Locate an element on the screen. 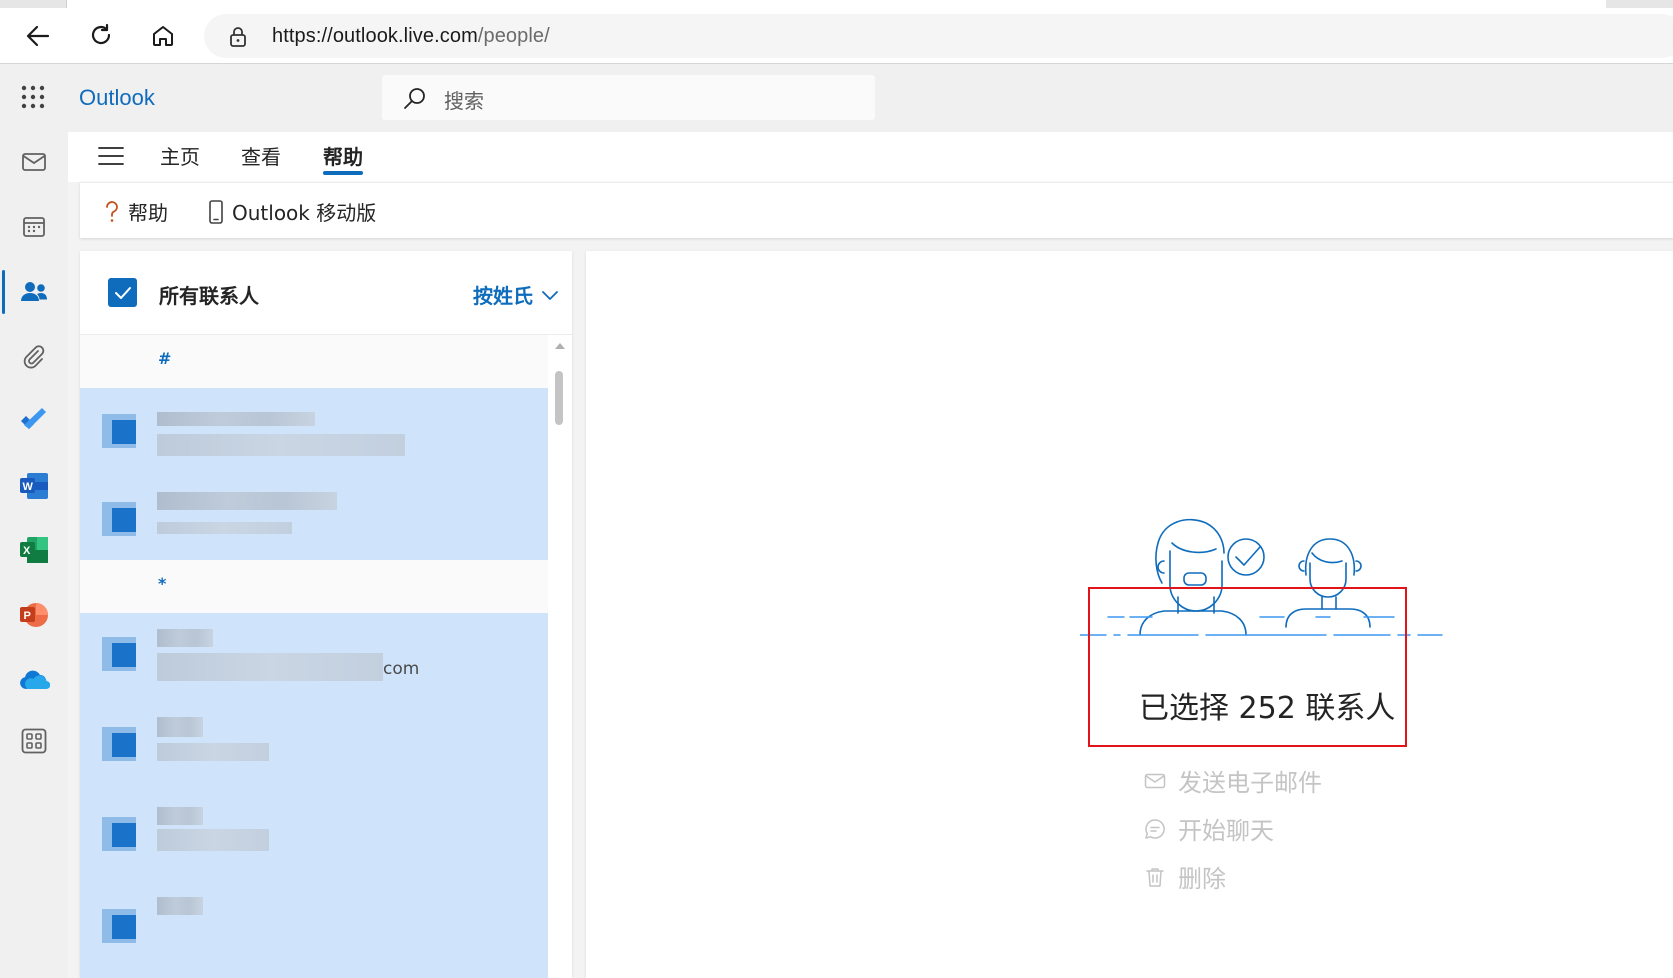 This screenshot has width=1673, height=978. tab-help: 帮助 is located at coordinates (343, 155).